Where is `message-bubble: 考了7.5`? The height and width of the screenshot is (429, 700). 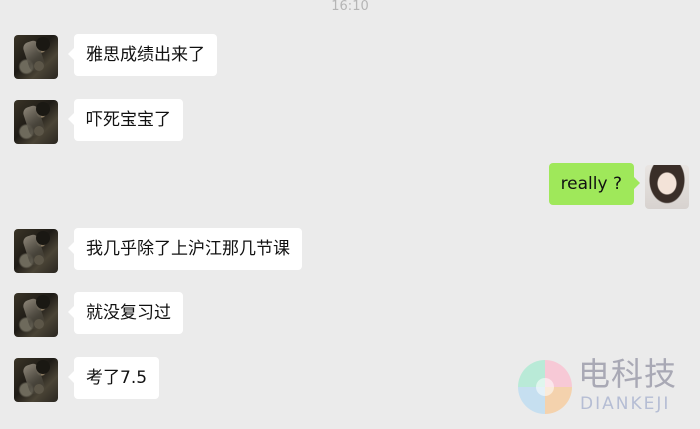 message-bubble: 考了7.5 is located at coordinates (113, 378).